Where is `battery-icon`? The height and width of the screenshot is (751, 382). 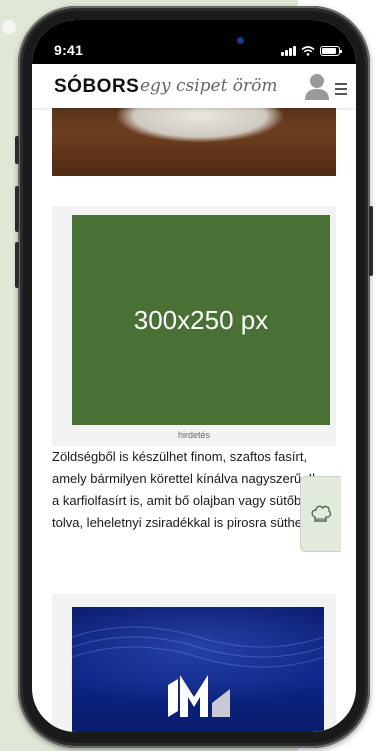 battery-icon is located at coordinates (331, 51).